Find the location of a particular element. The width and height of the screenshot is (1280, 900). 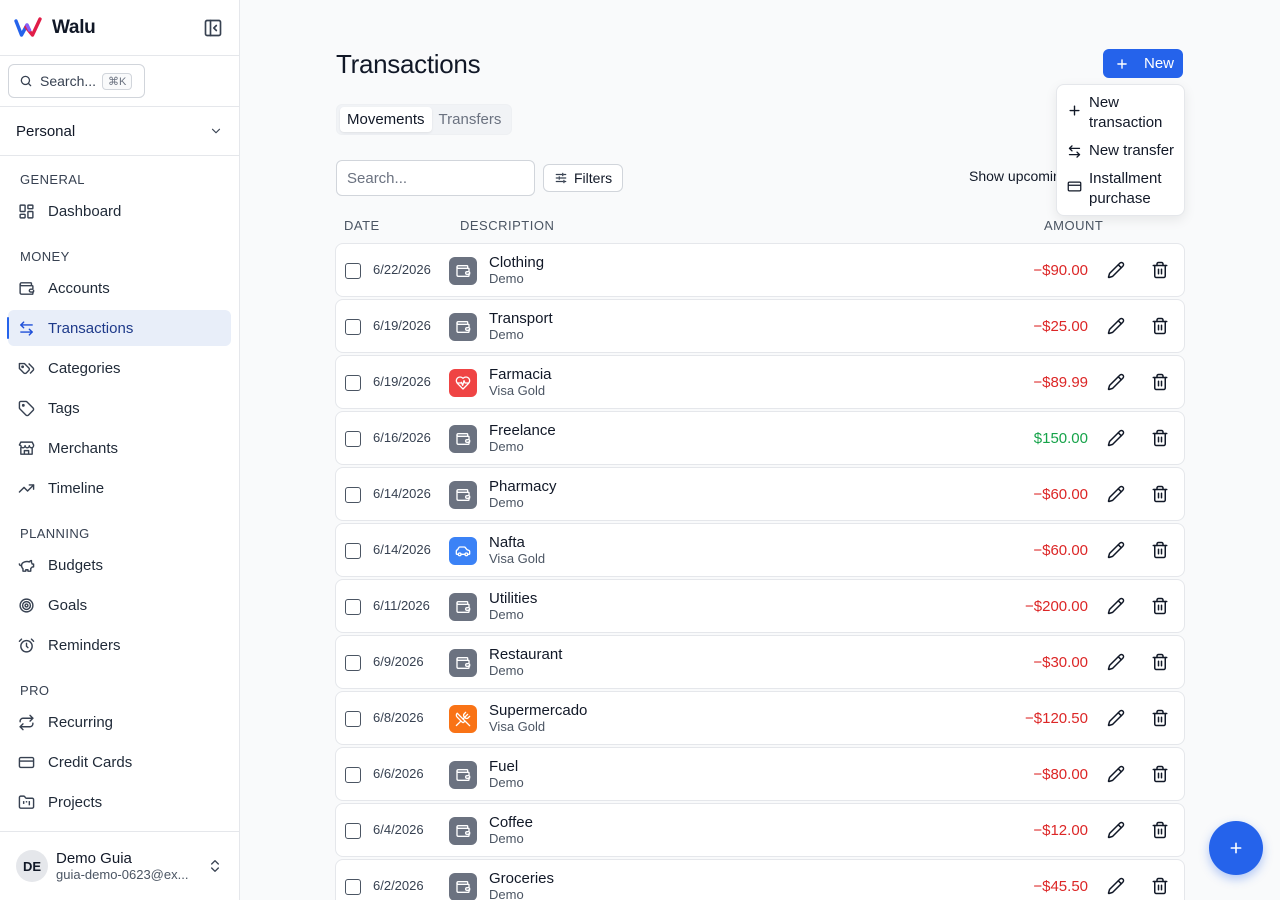

table-row: 6/8/2026 Supermercado Visa Gold −$120.50 is located at coordinates (760, 718).